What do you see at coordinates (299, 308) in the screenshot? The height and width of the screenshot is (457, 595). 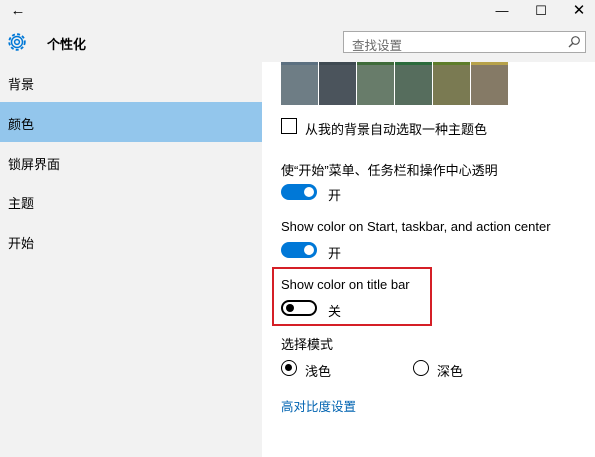 I see `show-color-title-toggle` at bounding box center [299, 308].